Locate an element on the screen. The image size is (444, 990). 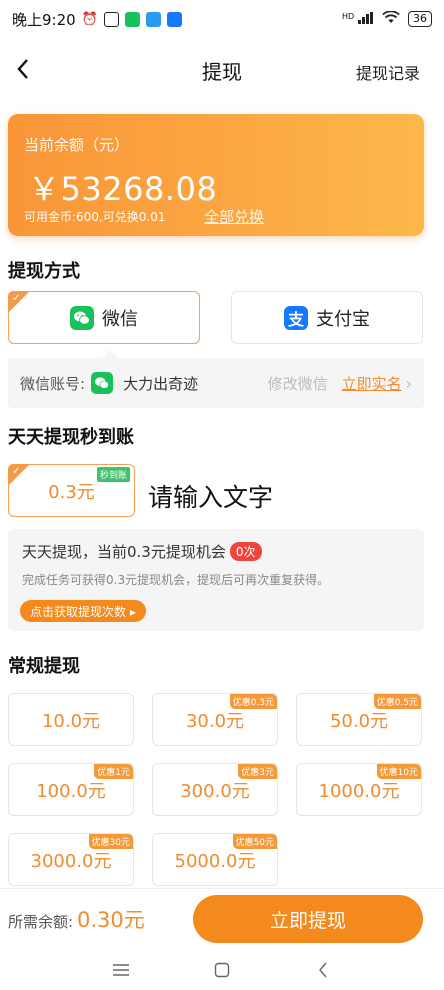
balance-card: 当前余额（元） ￥53268.08 可用金币:600,可兑换0.01 全部兑换 is located at coordinates (216, 175).